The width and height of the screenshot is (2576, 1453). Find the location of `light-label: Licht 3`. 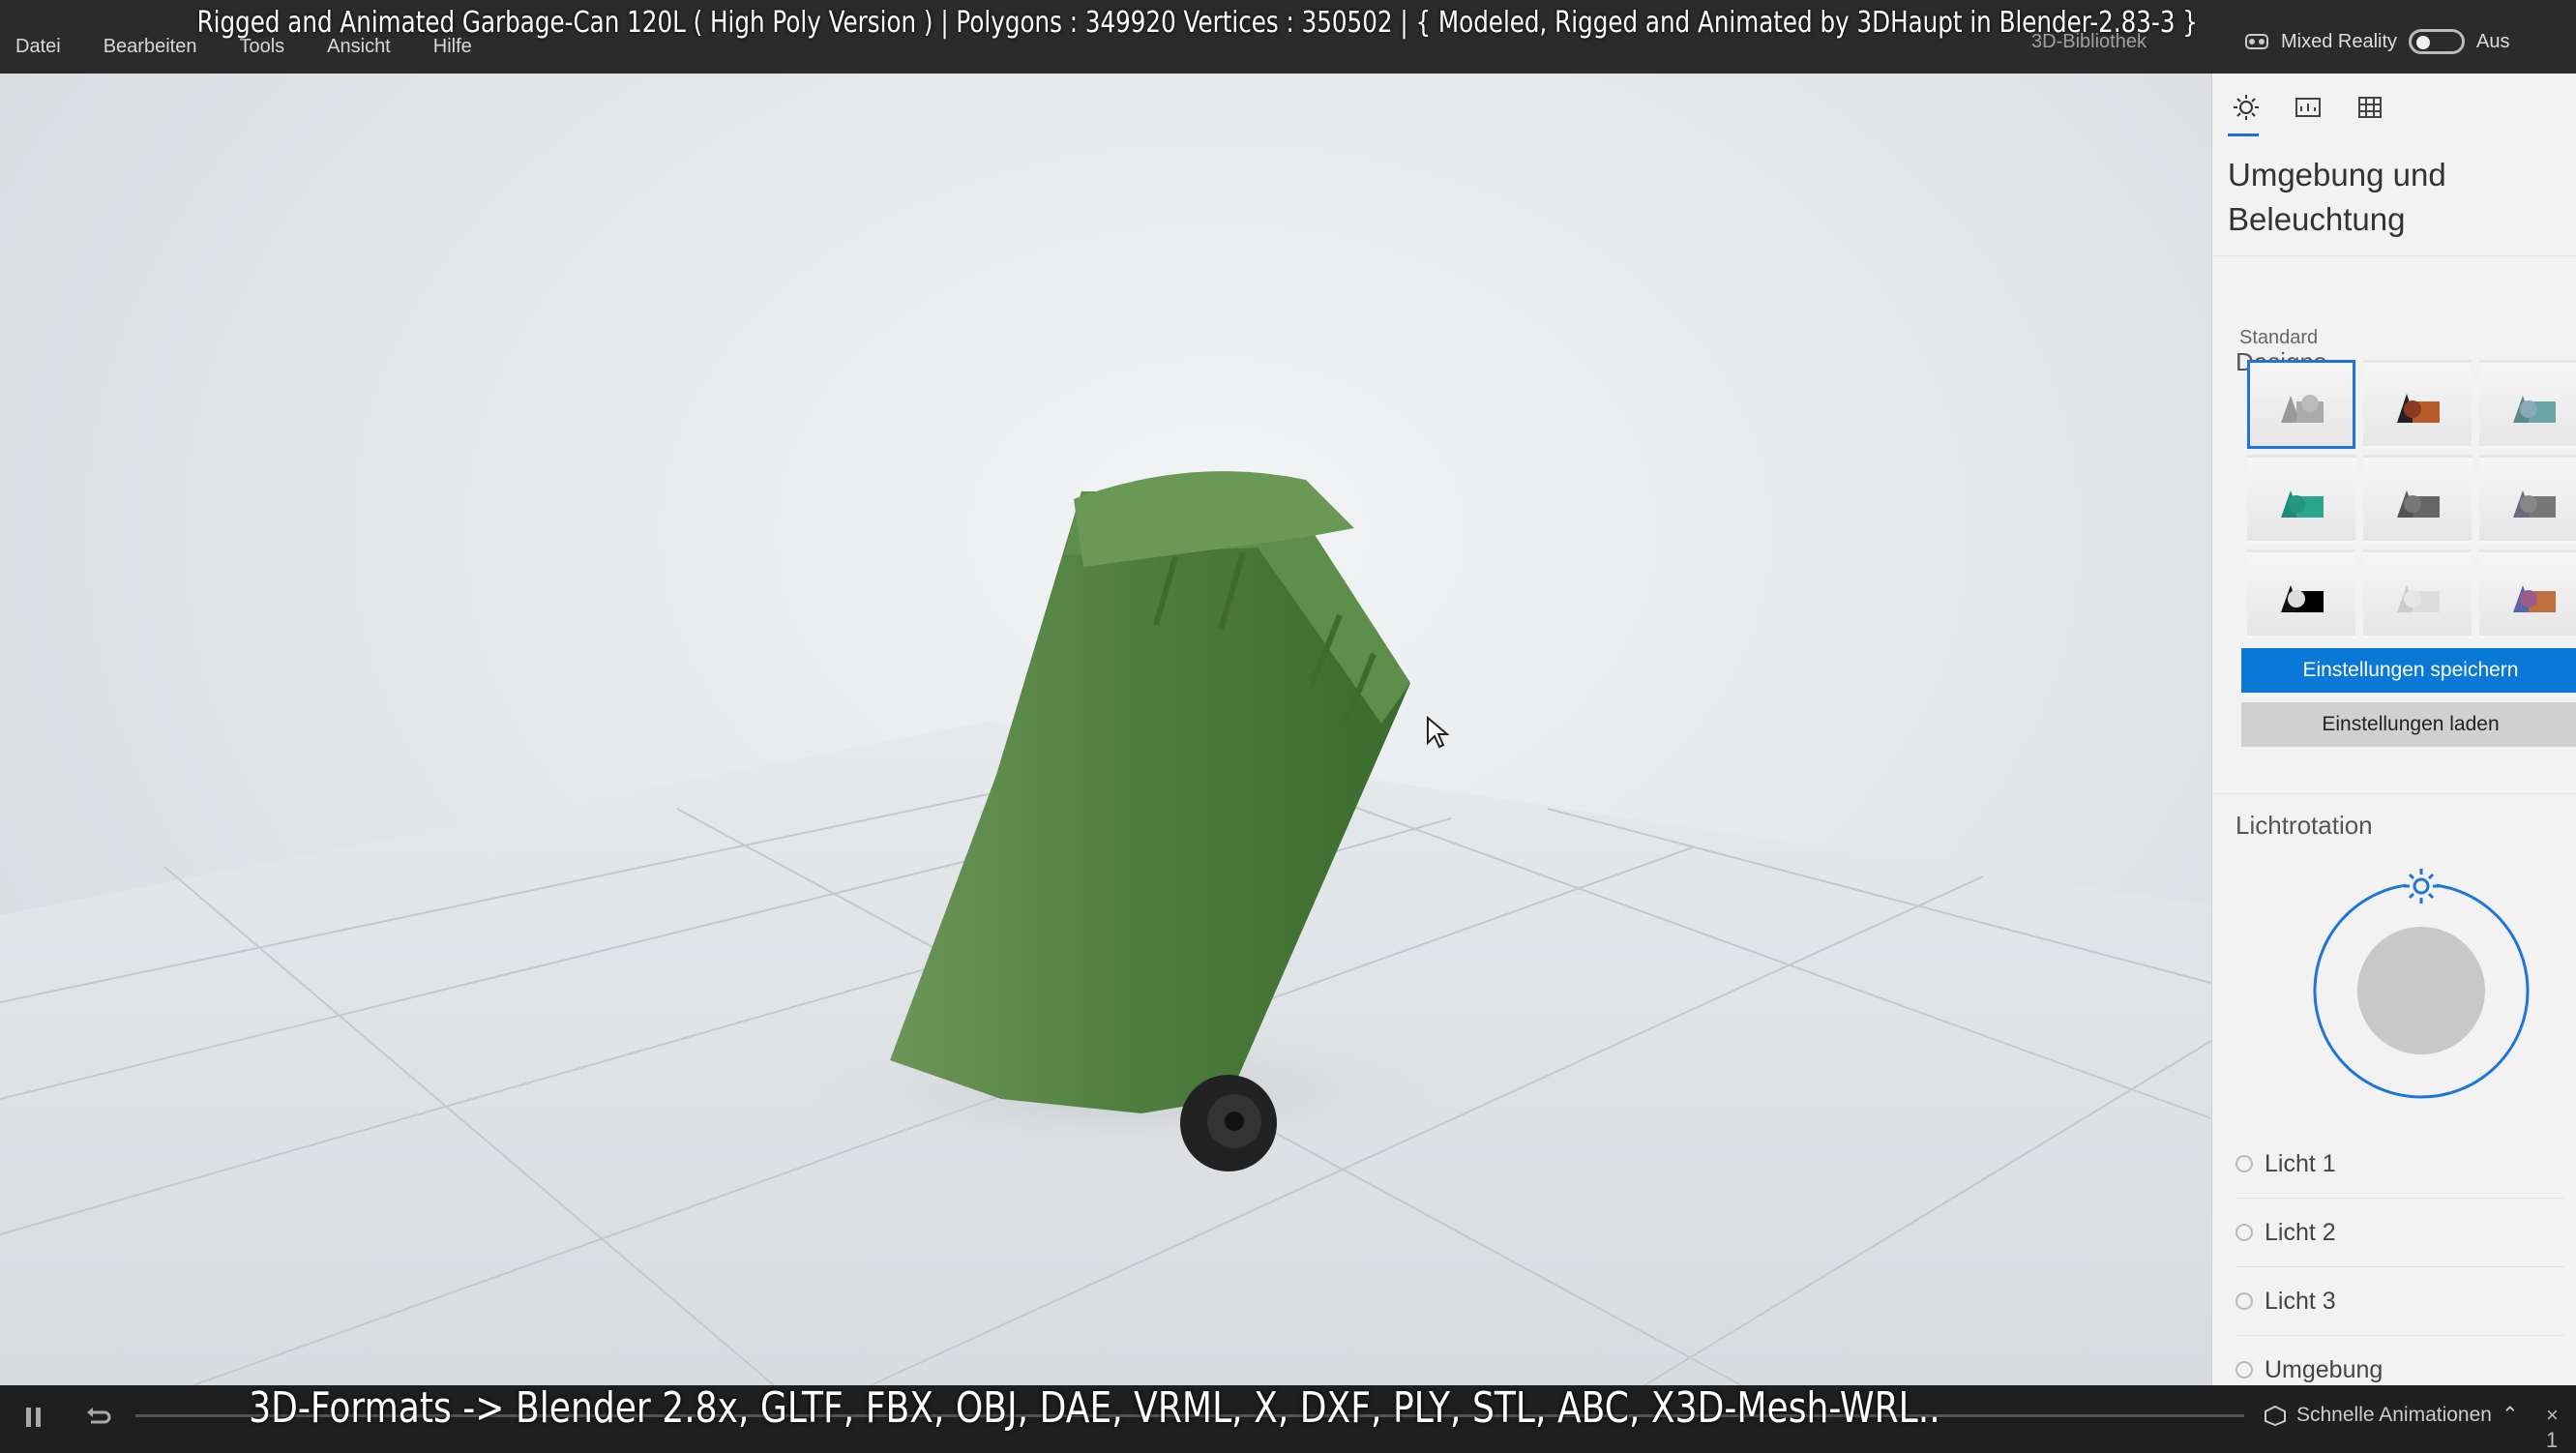

light-label: Licht 3 is located at coordinates (2300, 1301).